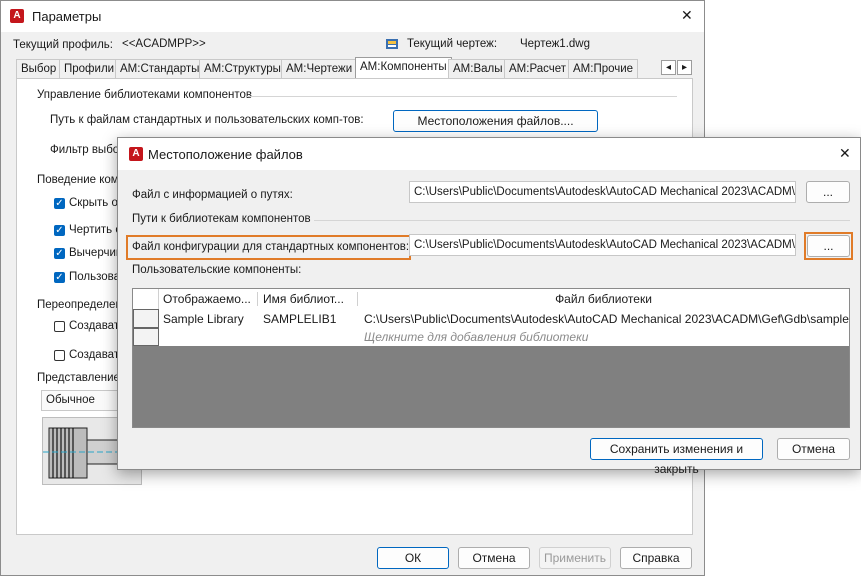 The image size is (861, 576). Describe the element at coordinates (221, 219) in the screenshot. I see `component-paths-group: Пути к библиотекам компонентов` at that location.